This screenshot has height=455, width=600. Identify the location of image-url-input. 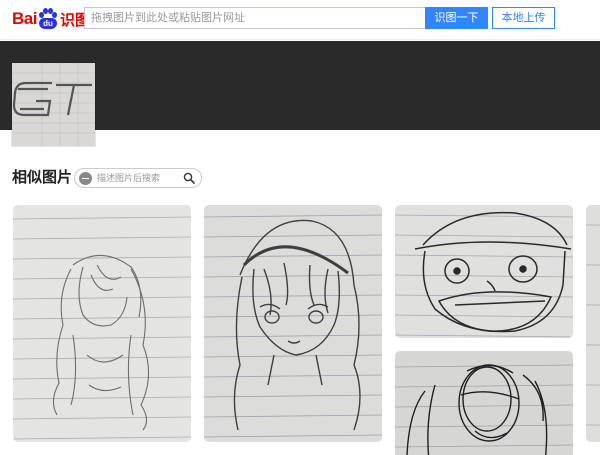
(255, 18).